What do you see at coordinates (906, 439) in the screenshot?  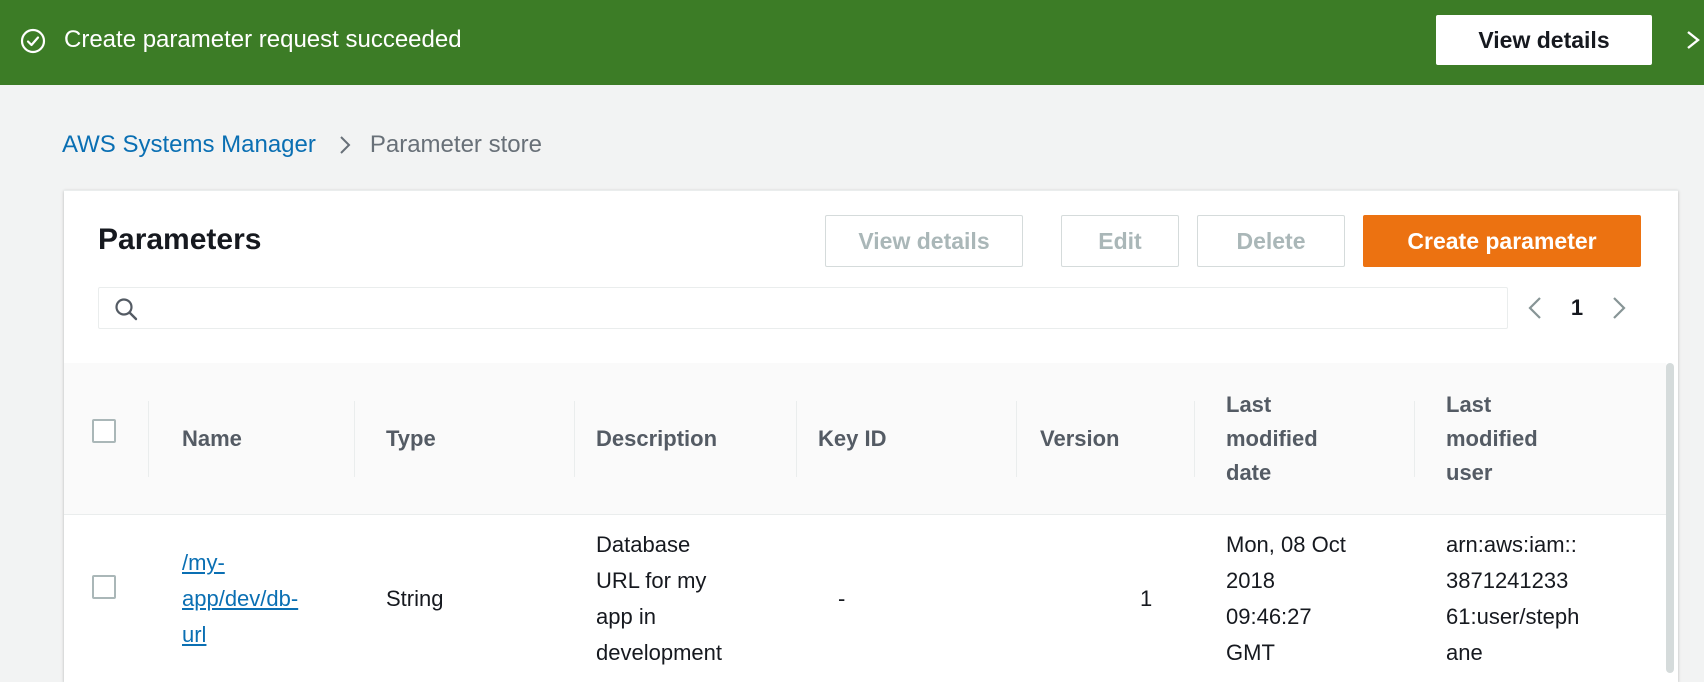 I see `column-header-key-id: Key ID` at bounding box center [906, 439].